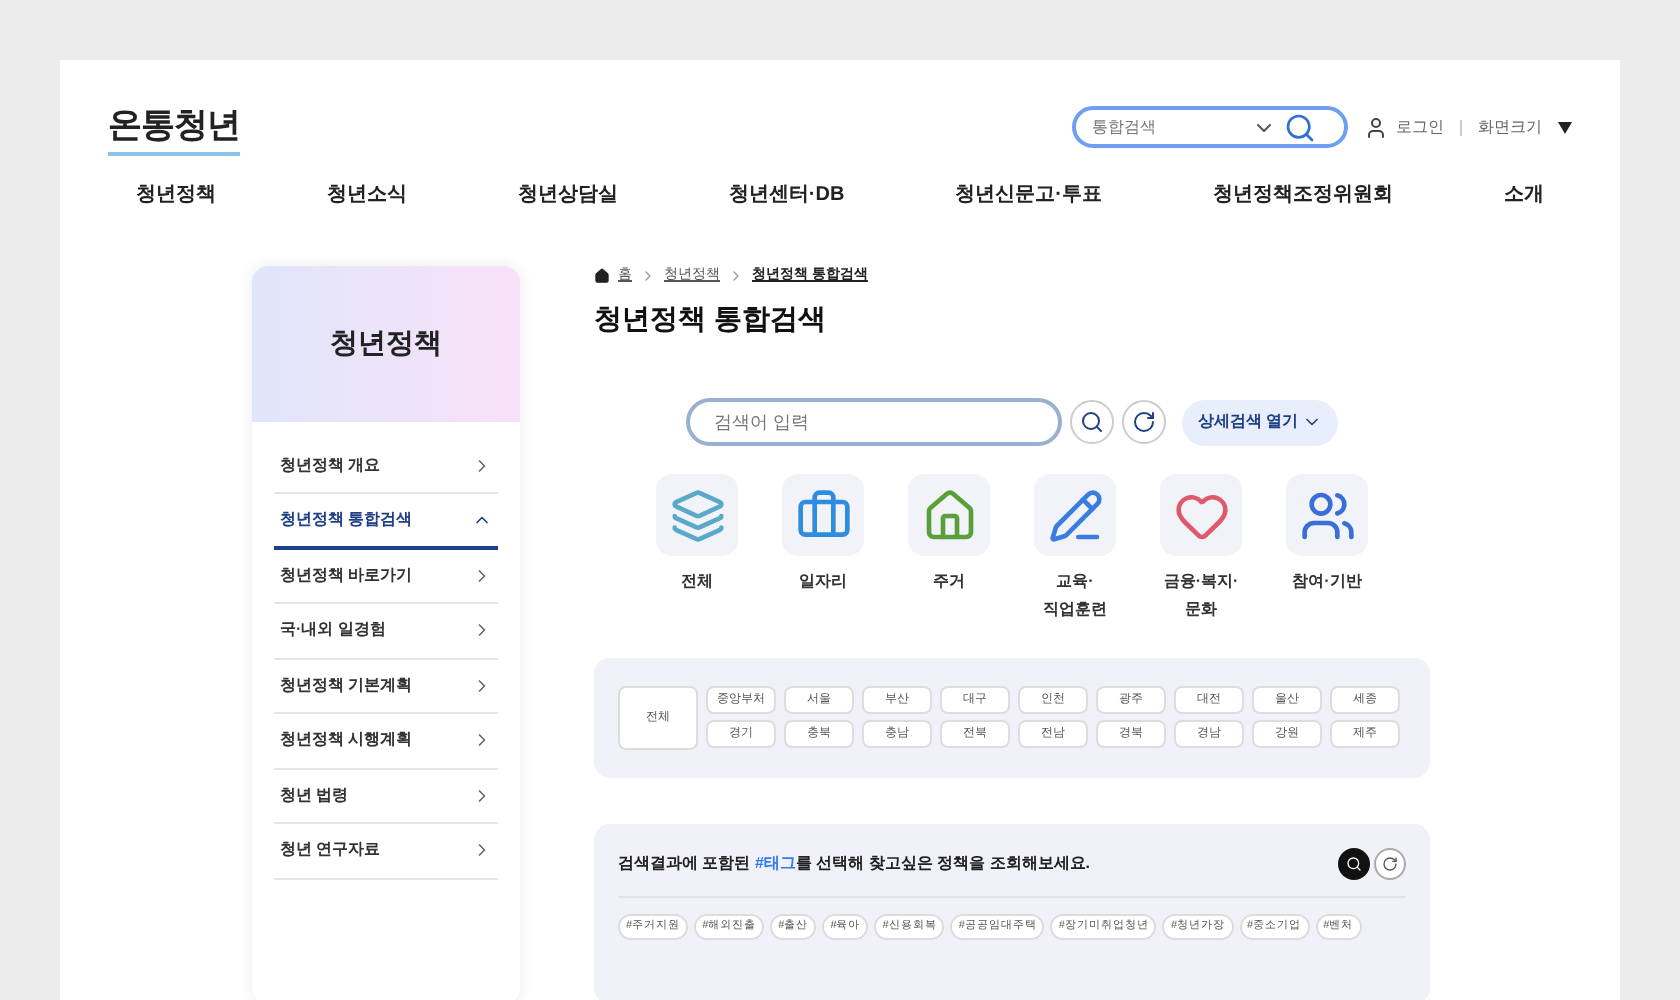 The image size is (1680, 1000). I want to click on nav-item: 청년센터·DB, so click(786, 194).